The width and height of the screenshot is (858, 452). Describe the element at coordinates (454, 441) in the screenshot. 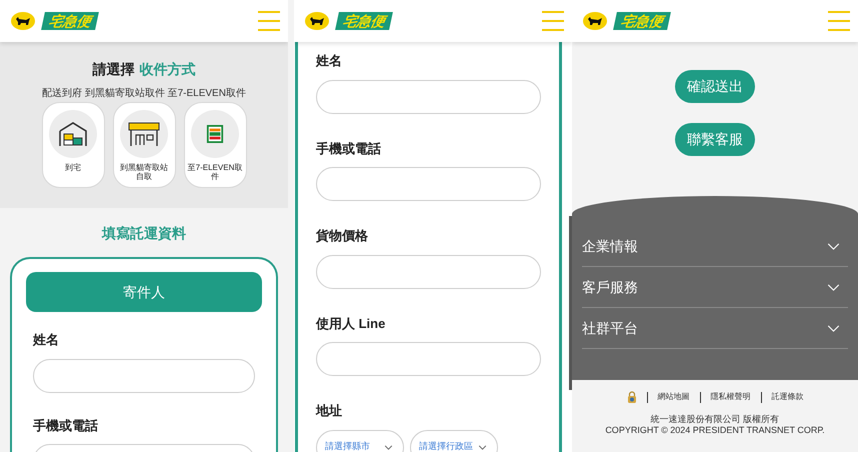

I see `dropdown-select: 請選擇行政區` at that location.